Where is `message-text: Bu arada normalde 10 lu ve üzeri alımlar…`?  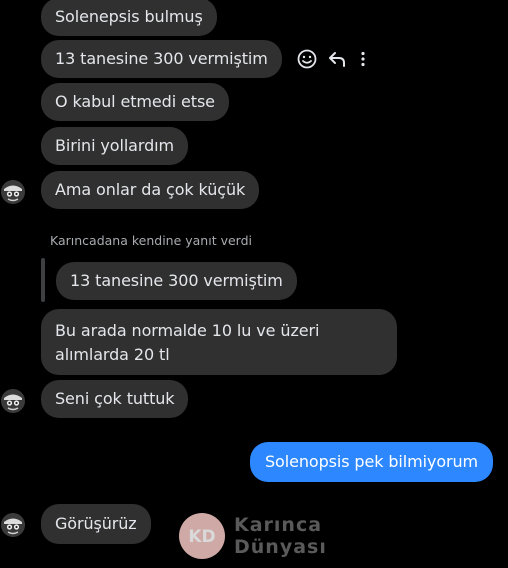 message-text: Bu arada normalde 10 lu ve üzeri alımlar… is located at coordinates (187, 342).